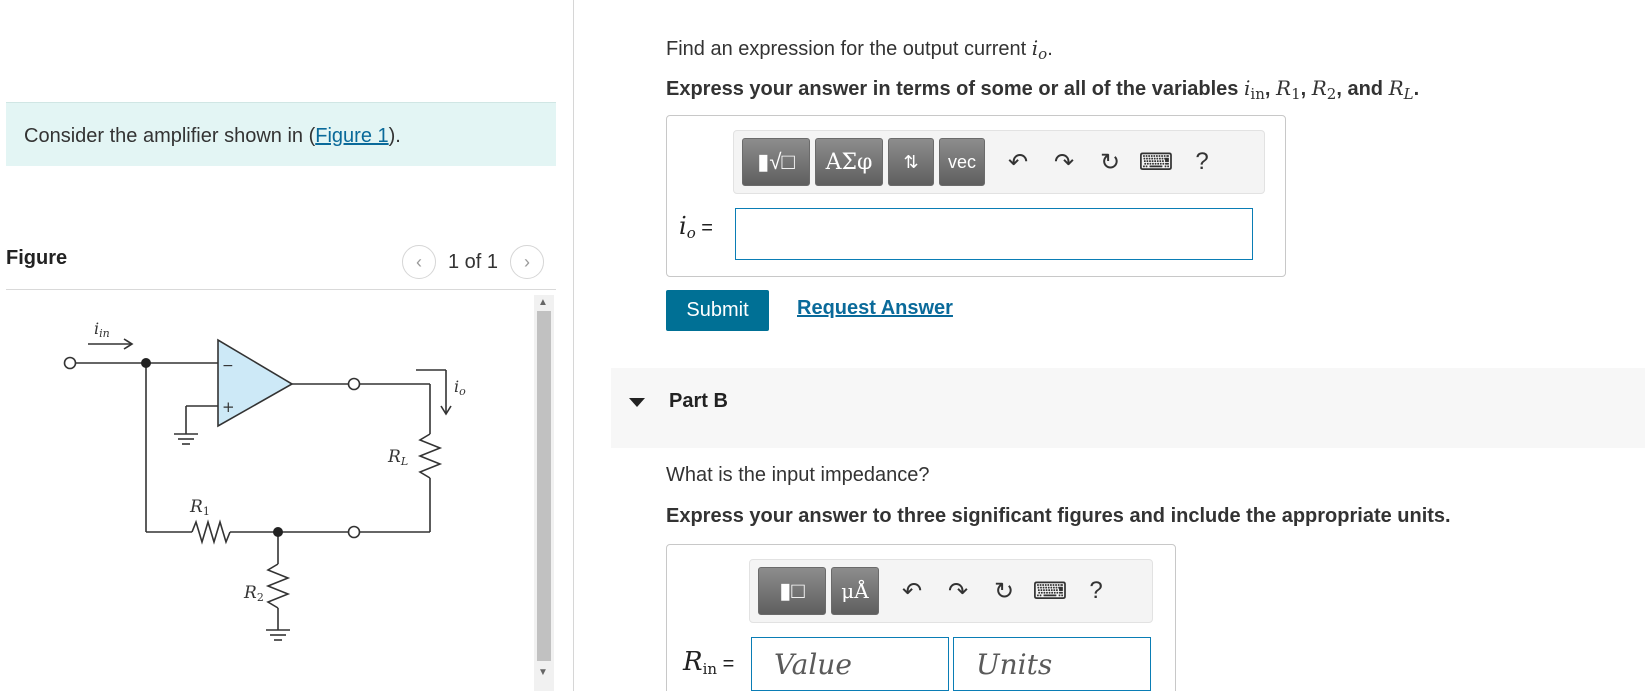 Image resolution: width=1645 pixels, height=691 pixels. What do you see at coordinates (850, 664) in the screenshot?
I see `value-input: Value` at bounding box center [850, 664].